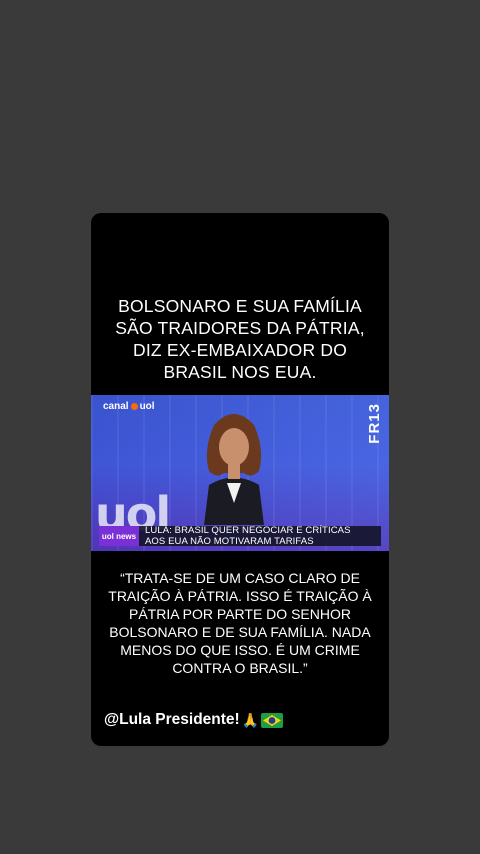 This screenshot has width=480, height=854. What do you see at coordinates (147, 406) in the screenshot?
I see `channel-logo-suffix: uol` at bounding box center [147, 406].